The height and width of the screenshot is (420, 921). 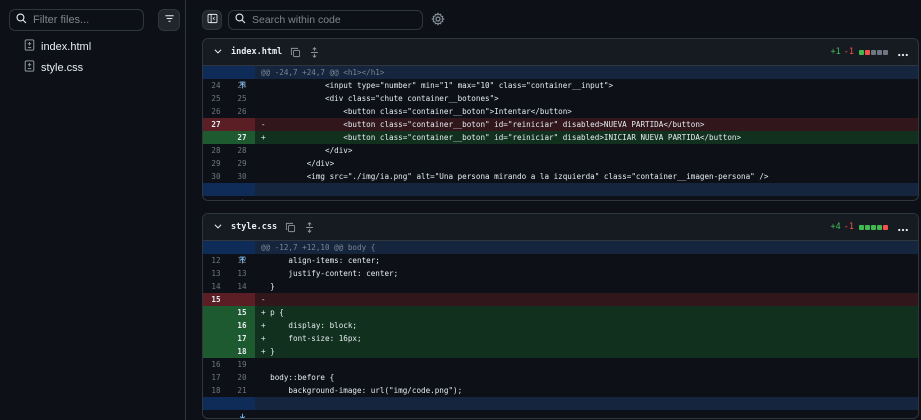 I want to click on deletions-count: -1, so click(x=848, y=227).